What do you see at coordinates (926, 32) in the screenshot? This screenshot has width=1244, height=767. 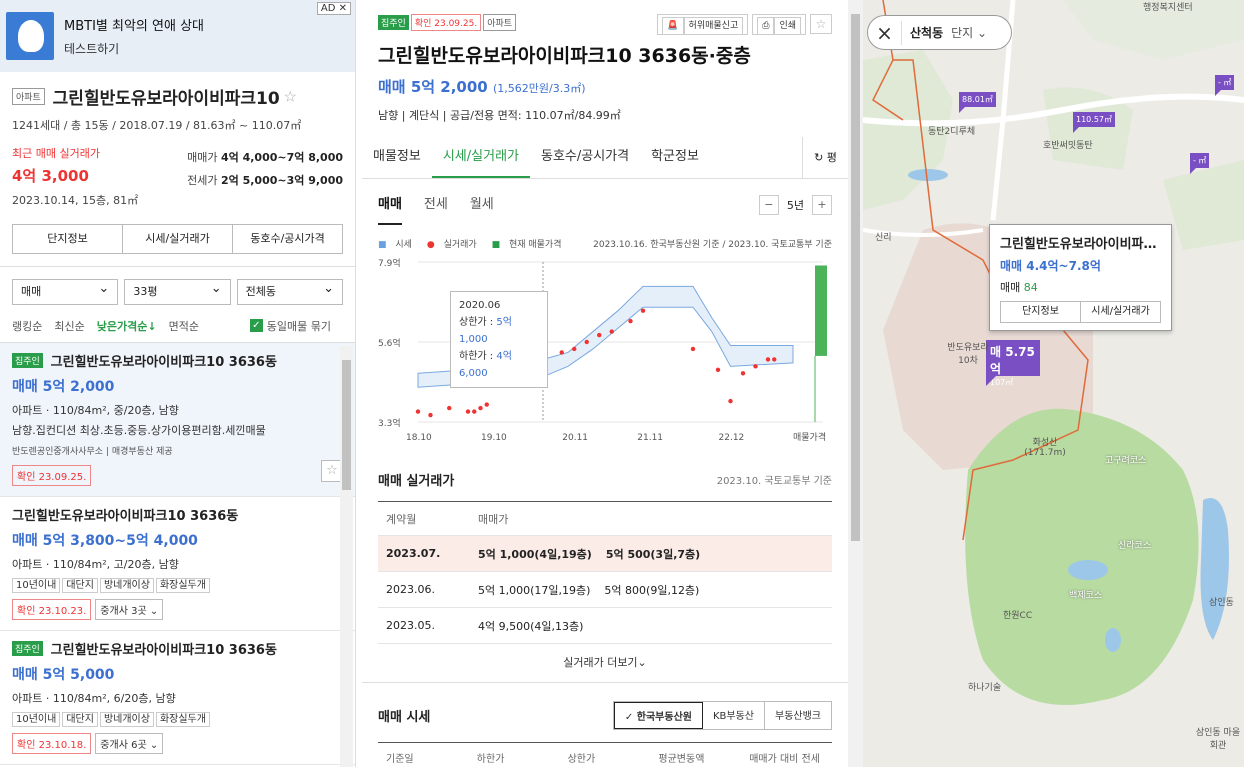 I see `map-dong-label: 산척동` at bounding box center [926, 32].